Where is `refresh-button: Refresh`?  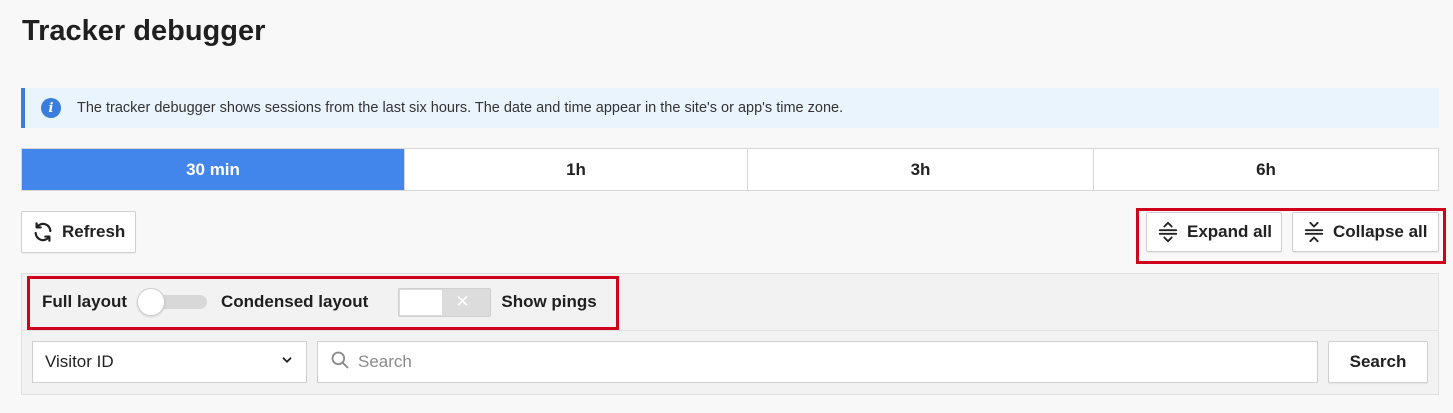 refresh-button: Refresh is located at coordinates (78, 232).